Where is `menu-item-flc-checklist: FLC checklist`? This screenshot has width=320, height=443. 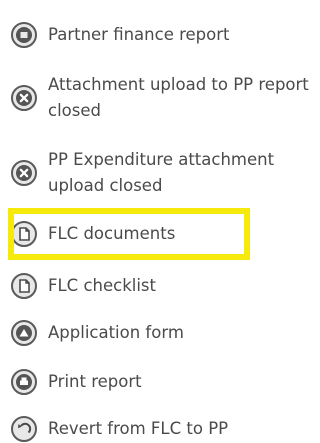
menu-item-flc-checklist: FLC checklist is located at coordinates (83, 286).